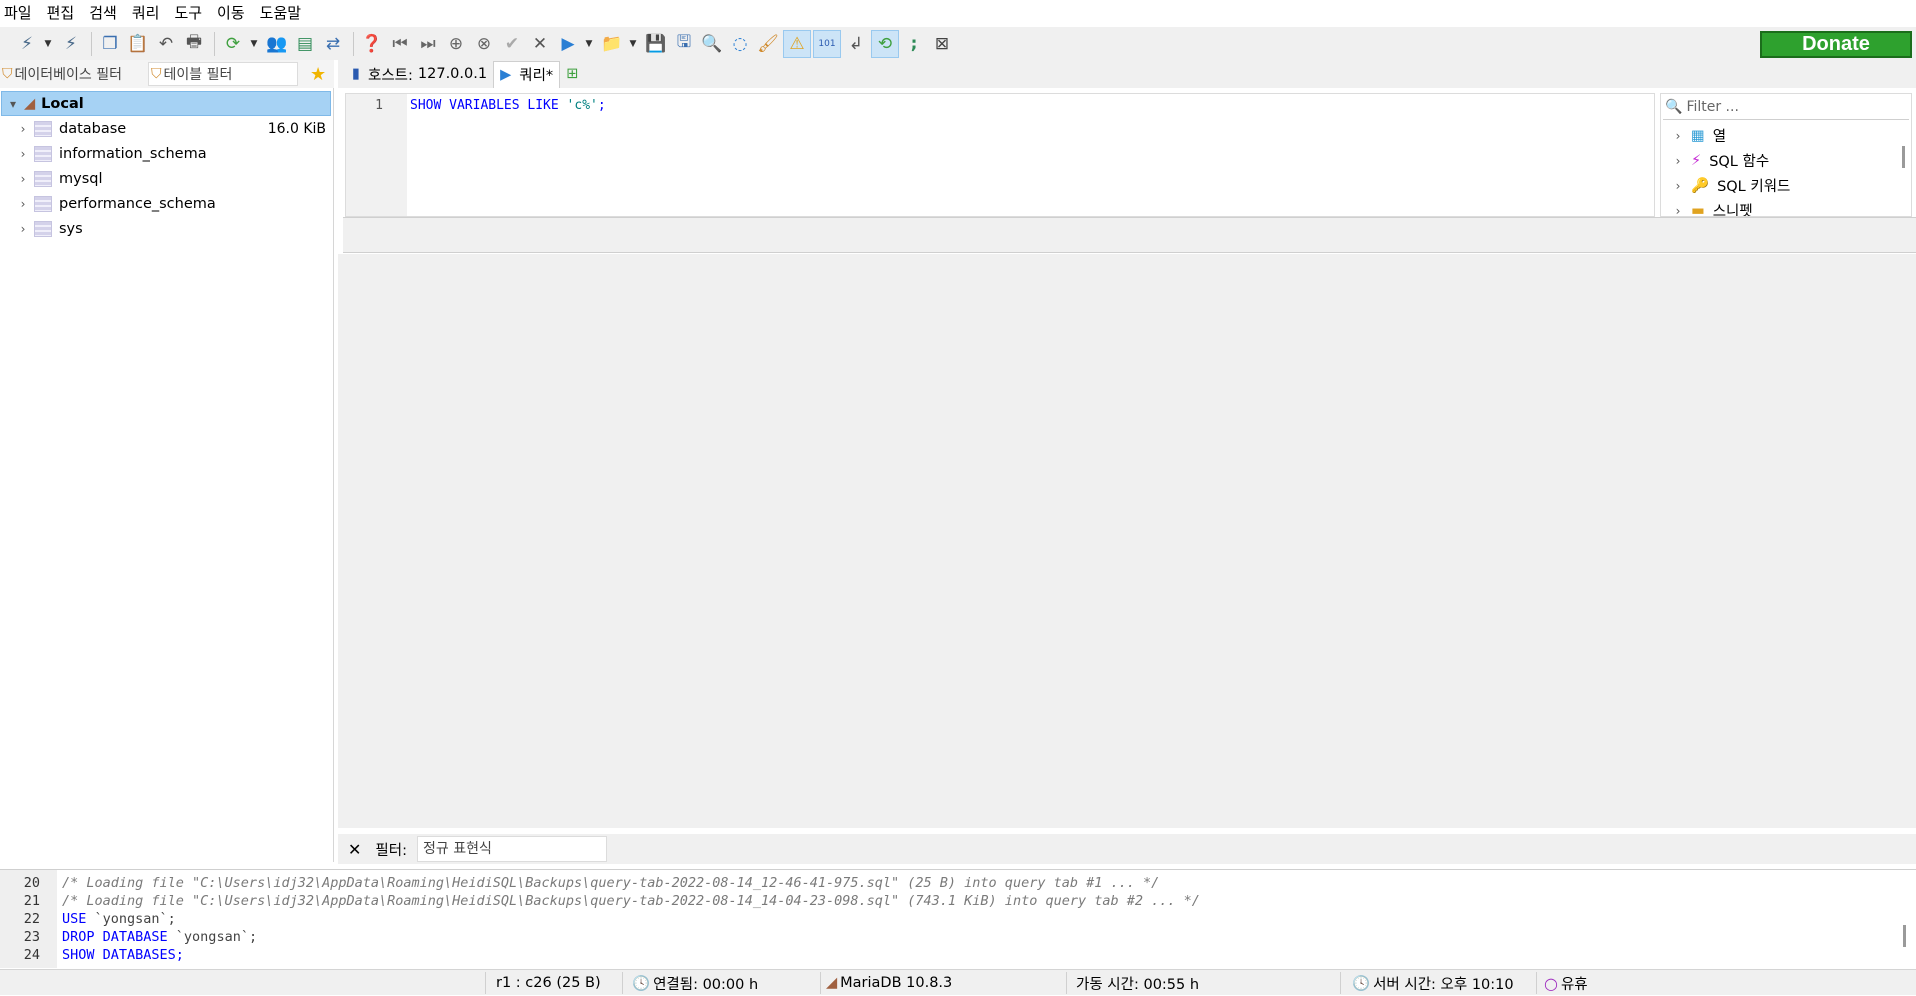 Image resolution: width=1916 pixels, height=996 pixels. What do you see at coordinates (656, 44) in the screenshot?
I see `save-icon: 💾` at bounding box center [656, 44].